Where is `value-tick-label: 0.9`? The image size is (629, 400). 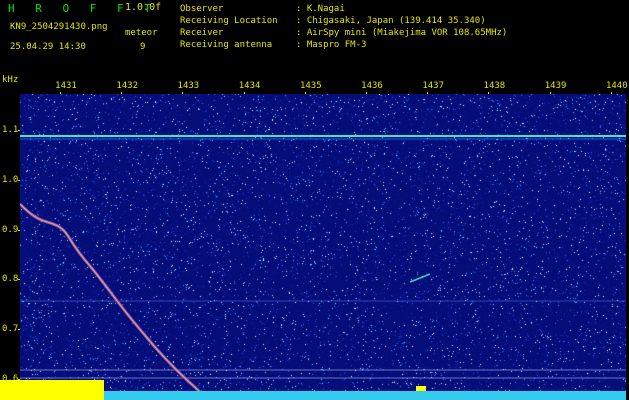 value-tick-label: 0.9 is located at coordinates (10, 229).